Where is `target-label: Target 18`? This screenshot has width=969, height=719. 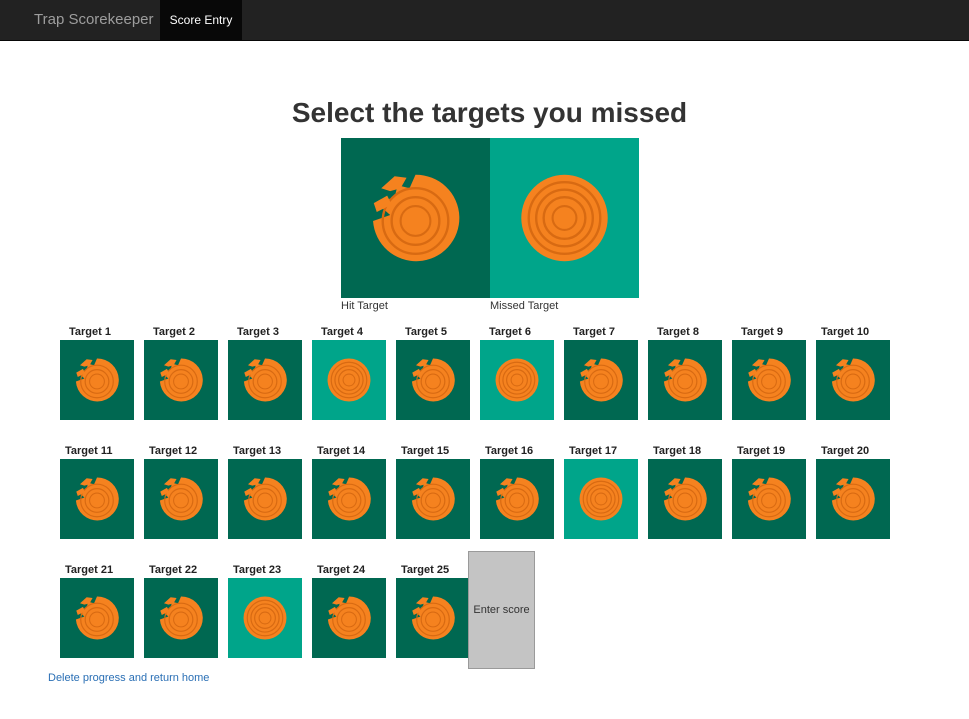 target-label: Target 18 is located at coordinates (677, 451).